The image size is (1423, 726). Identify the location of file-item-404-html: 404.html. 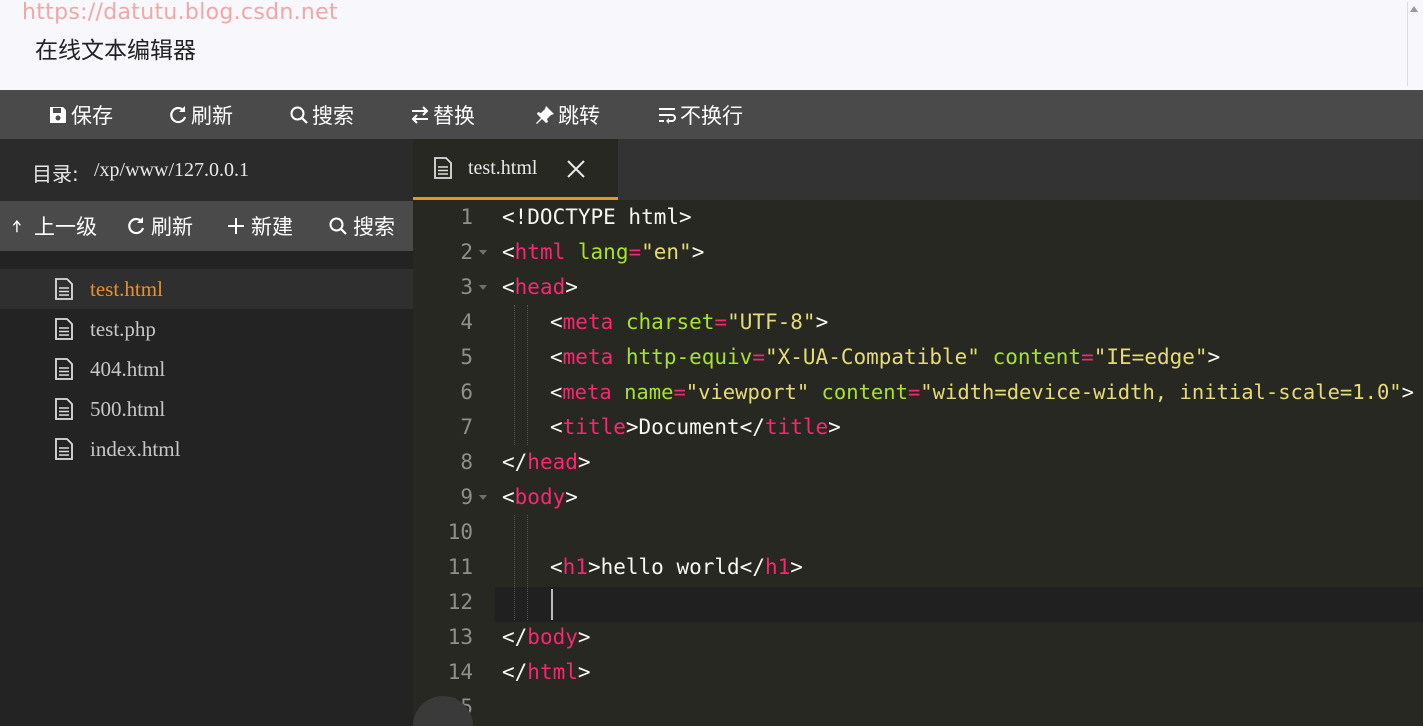
(206, 369).